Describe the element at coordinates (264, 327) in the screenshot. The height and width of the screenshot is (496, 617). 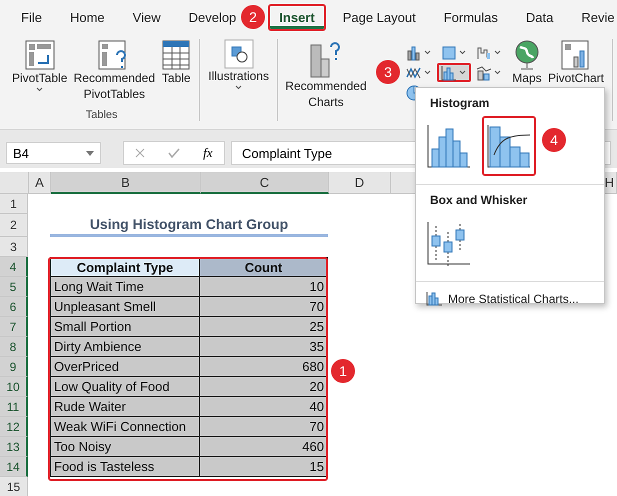
I see `table-cell: 25` at that location.